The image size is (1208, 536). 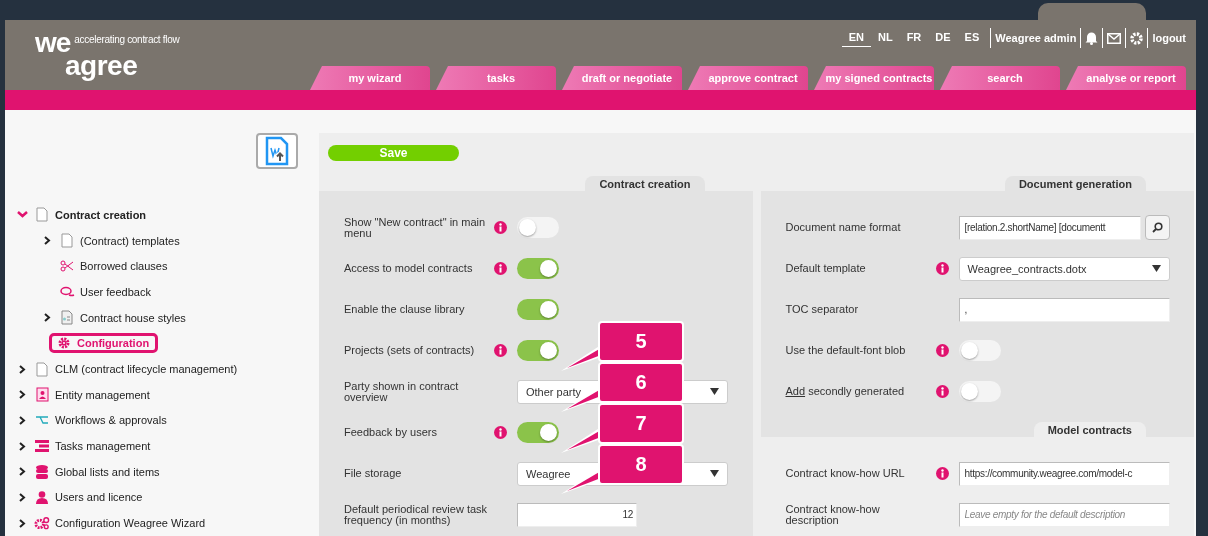 What do you see at coordinates (1036, 38) in the screenshot?
I see `user-name-link: Weagree admin` at bounding box center [1036, 38].